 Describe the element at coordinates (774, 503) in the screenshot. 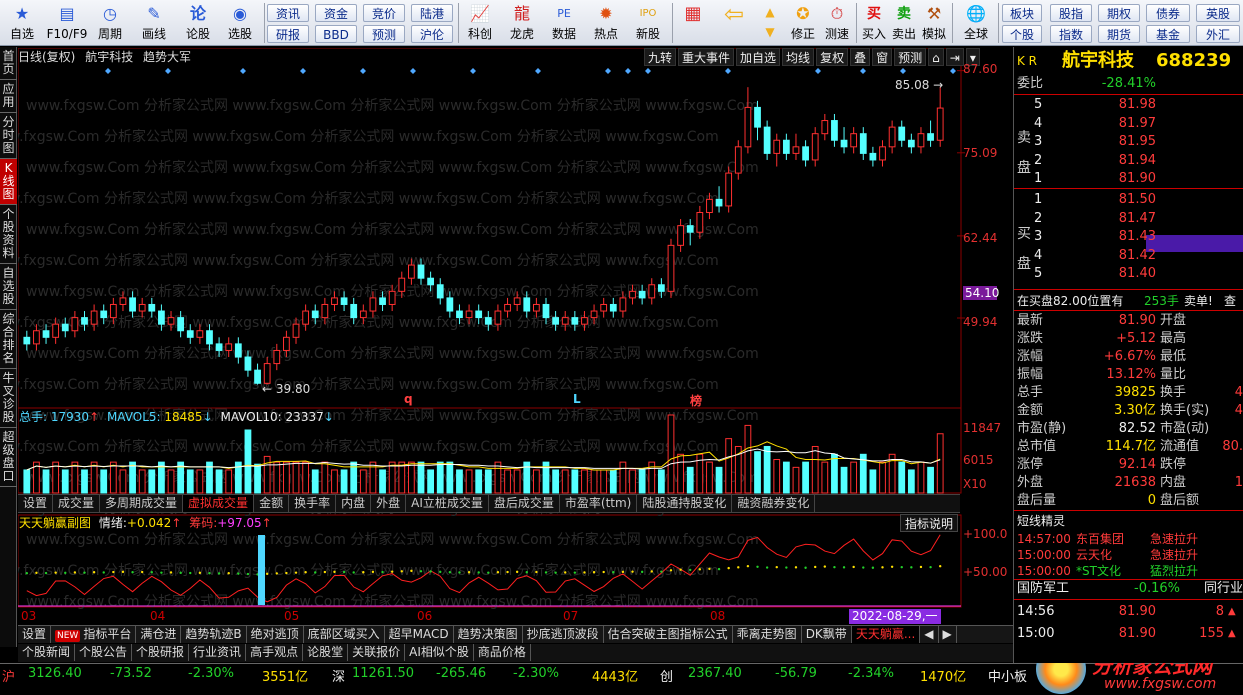

I see `indicator-tab: 融资融券变化` at that location.